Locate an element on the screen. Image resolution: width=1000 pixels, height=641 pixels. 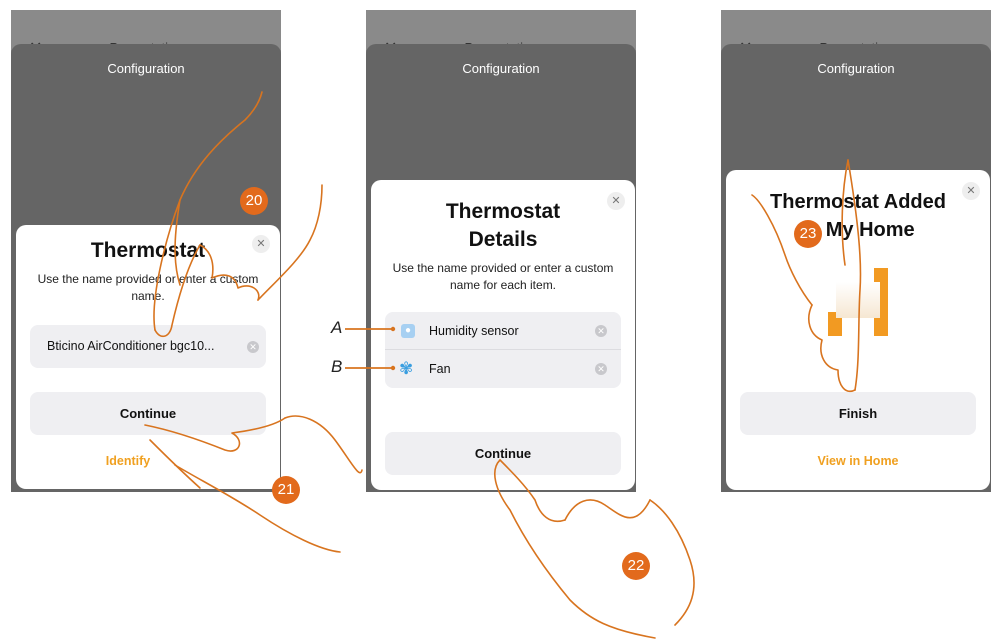
modal-title: Thermostat is located at coordinates (148, 250).